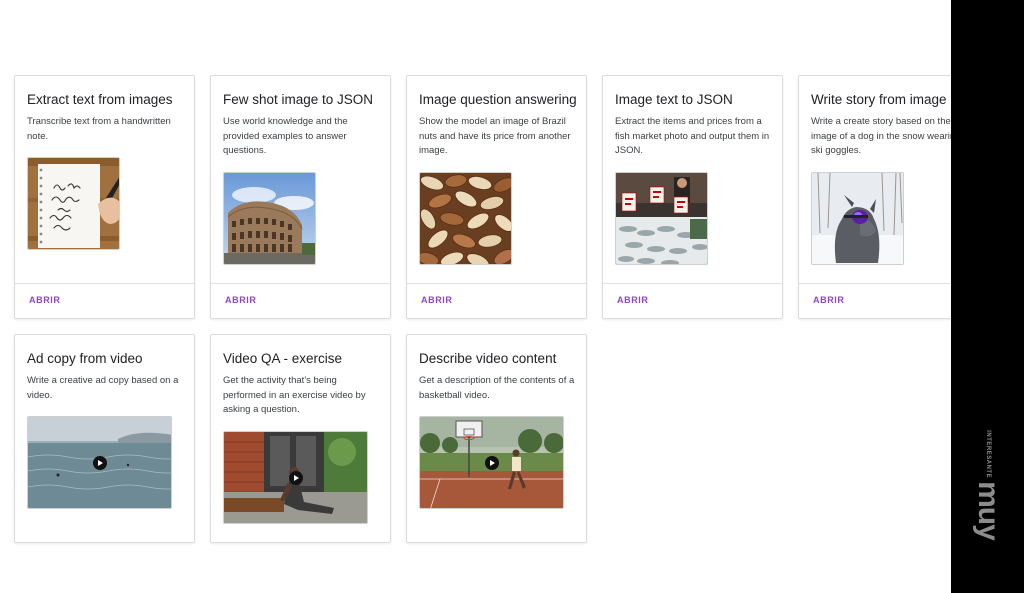 The image size is (1024, 593). Describe the element at coordinates (85, 358) in the screenshot. I see `card-title: Ad copy from video` at that location.